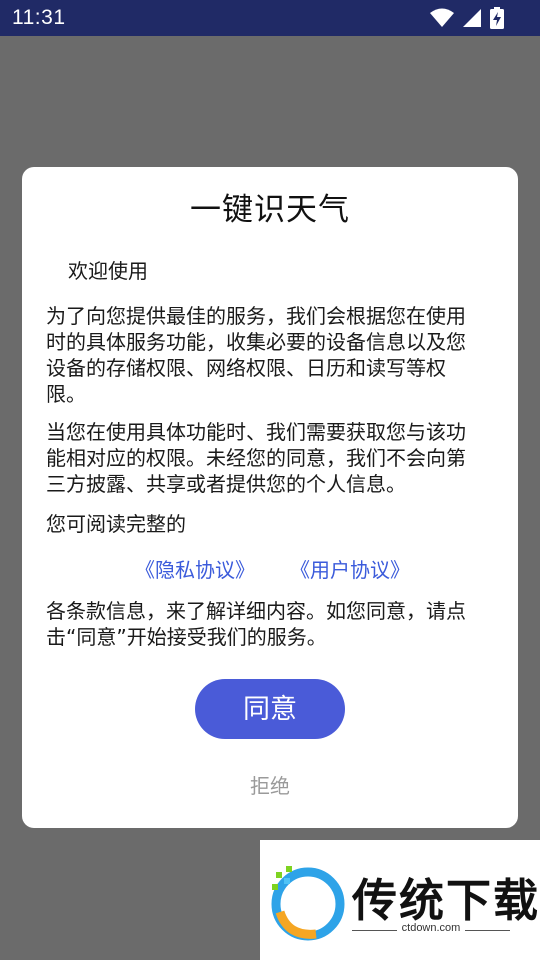  I want to click on agree-button: 同意, so click(270, 709).